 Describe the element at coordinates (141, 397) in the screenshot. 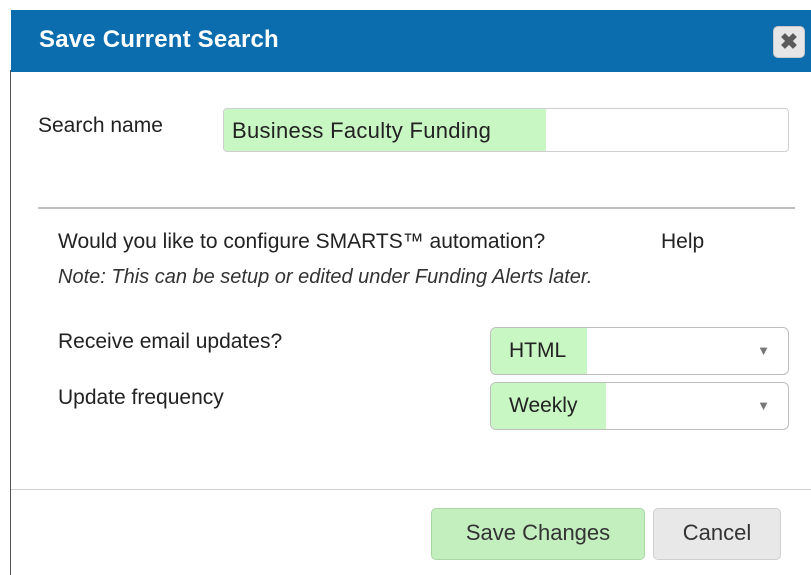

I see `update-frequency-label: Update frequency` at that location.